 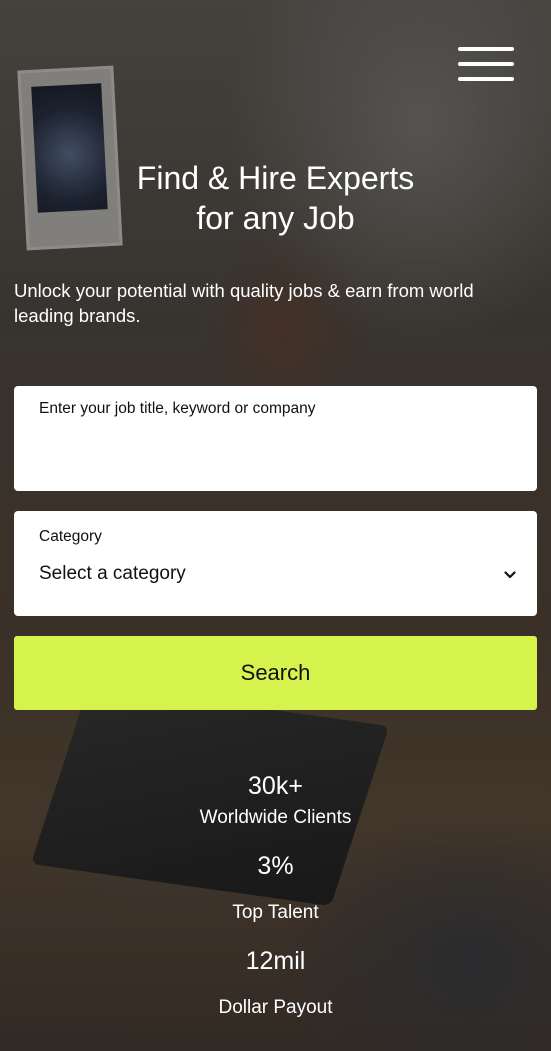 I want to click on search-button: Search, so click(x=275, y=673).